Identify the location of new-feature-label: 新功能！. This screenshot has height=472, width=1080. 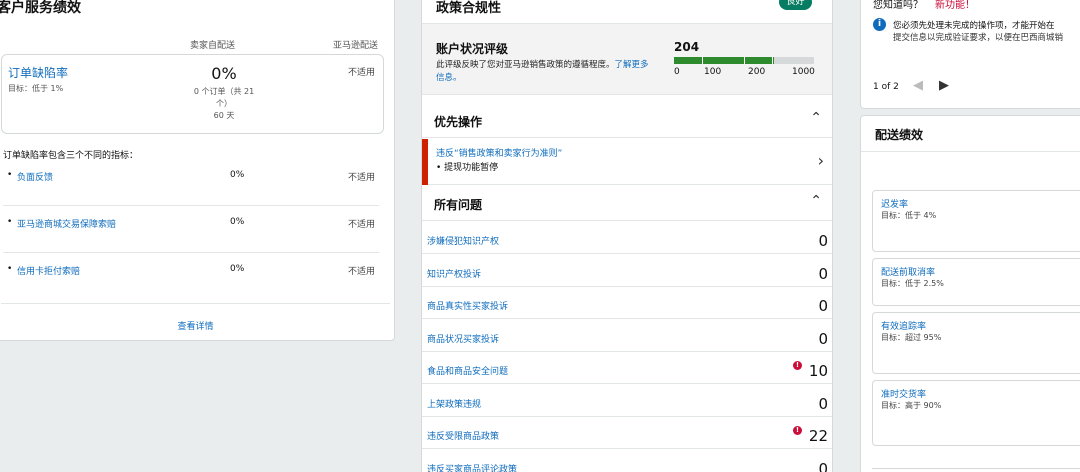
(955, 5).